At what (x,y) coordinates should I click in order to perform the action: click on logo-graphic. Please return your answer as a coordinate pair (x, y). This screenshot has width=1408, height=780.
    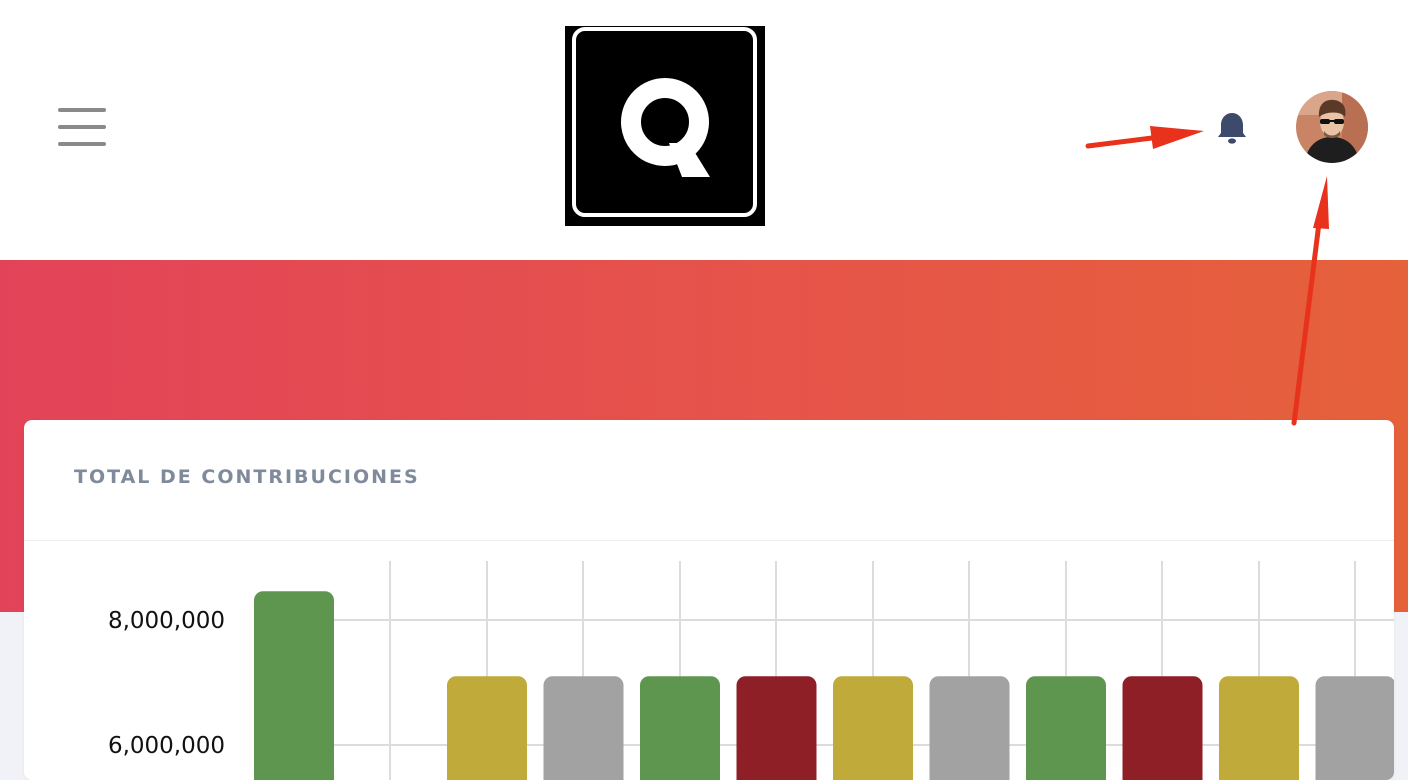
    Looking at the image, I should click on (664, 122).